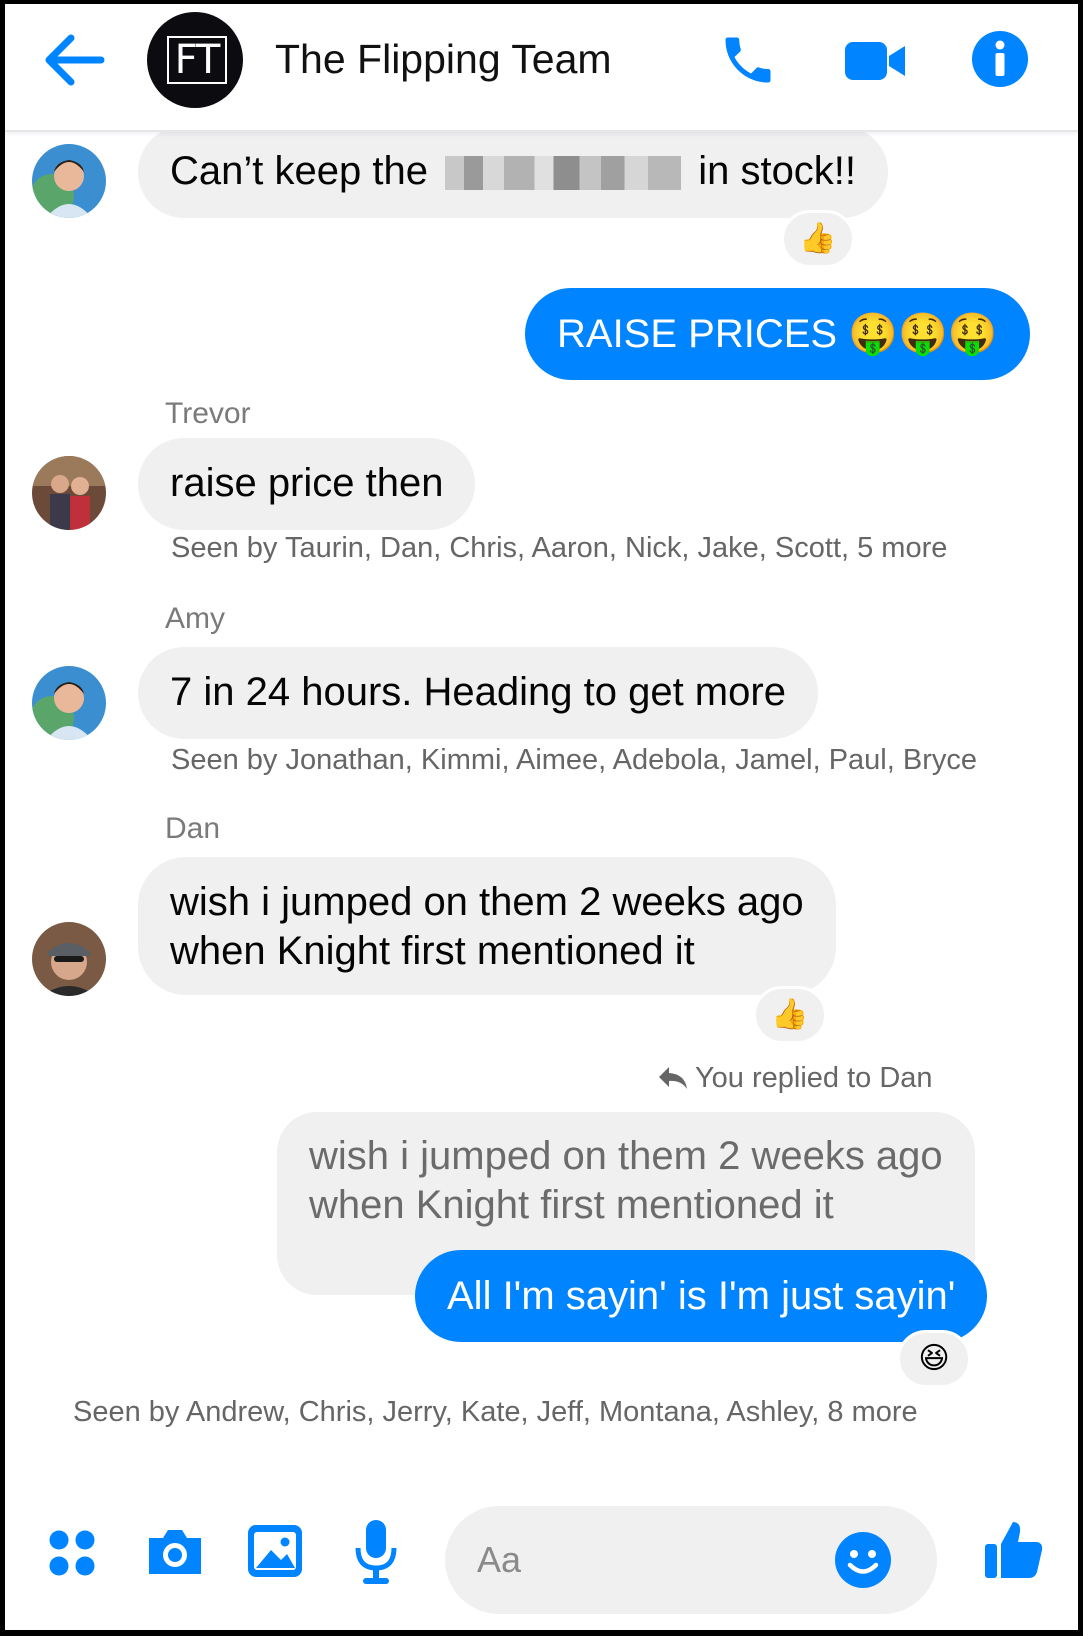 This screenshot has width=1083, height=1636. I want to click on group-avatar: FT, so click(195, 60).